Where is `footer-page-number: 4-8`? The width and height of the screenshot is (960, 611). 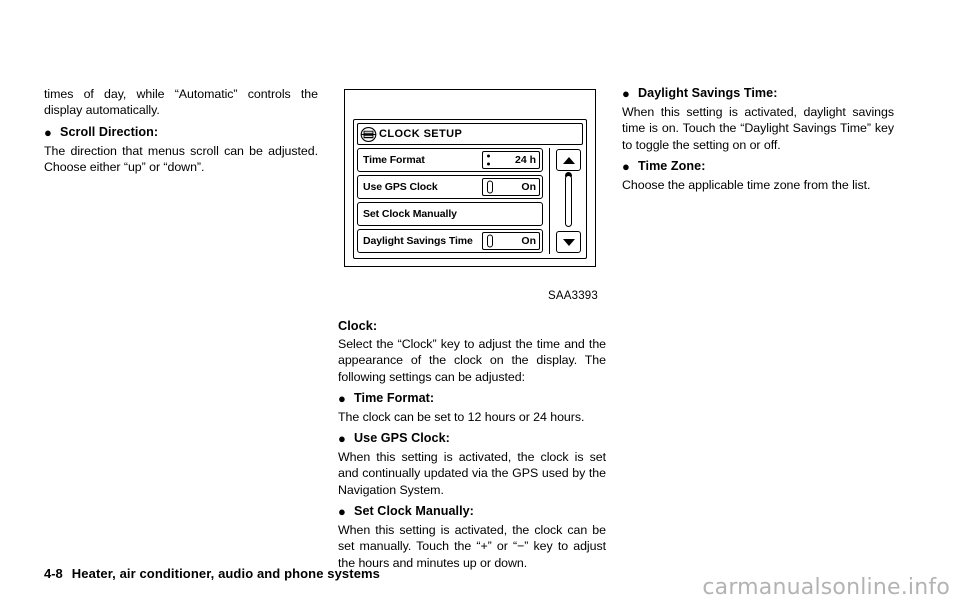 footer-page-number: 4-8 is located at coordinates (53, 573).